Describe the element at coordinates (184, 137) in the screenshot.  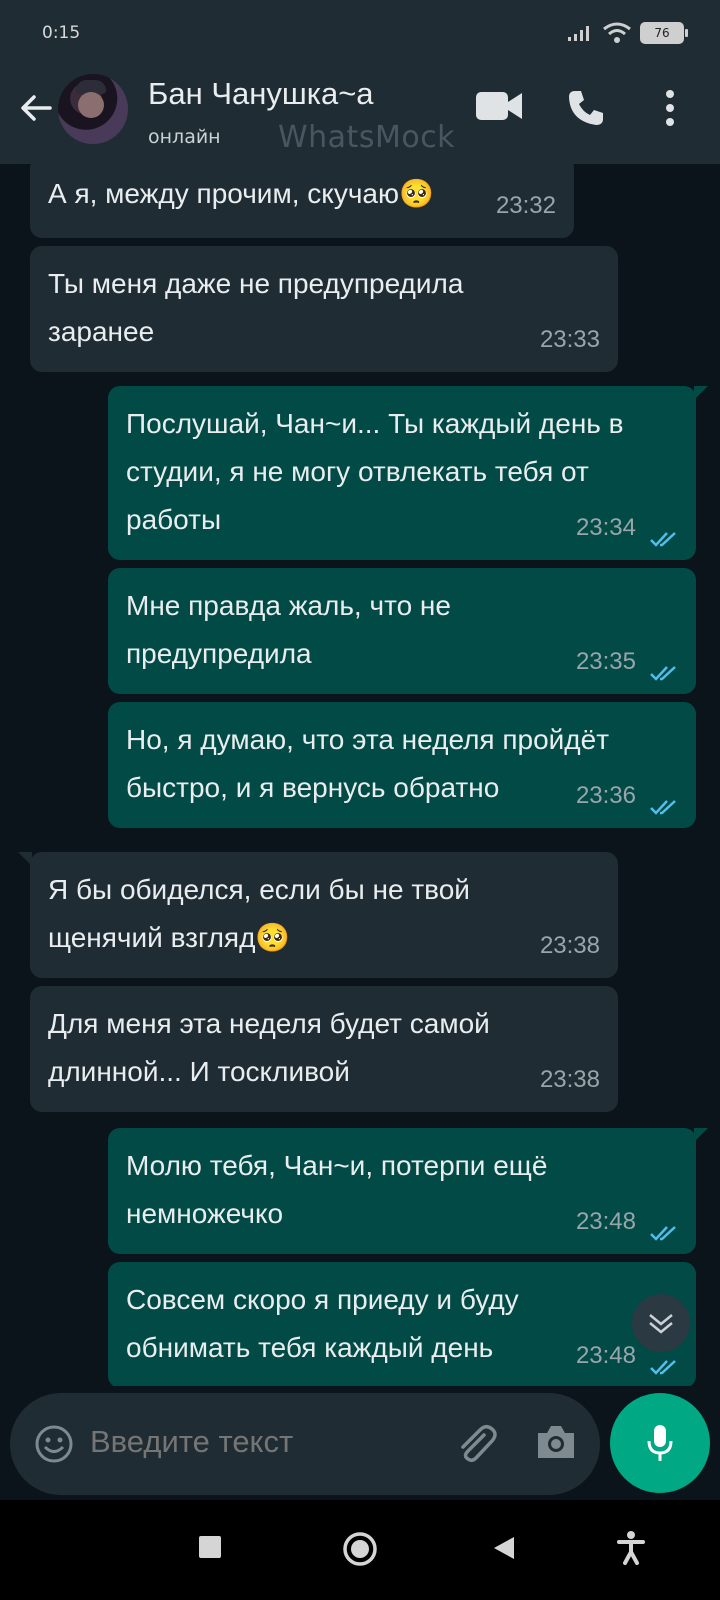
I see `contact-status: онлайн` at that location.